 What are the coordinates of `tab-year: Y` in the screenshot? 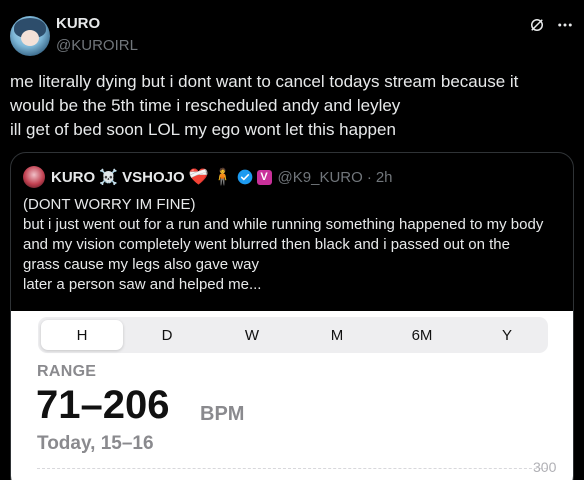 It's located at (507, 335).